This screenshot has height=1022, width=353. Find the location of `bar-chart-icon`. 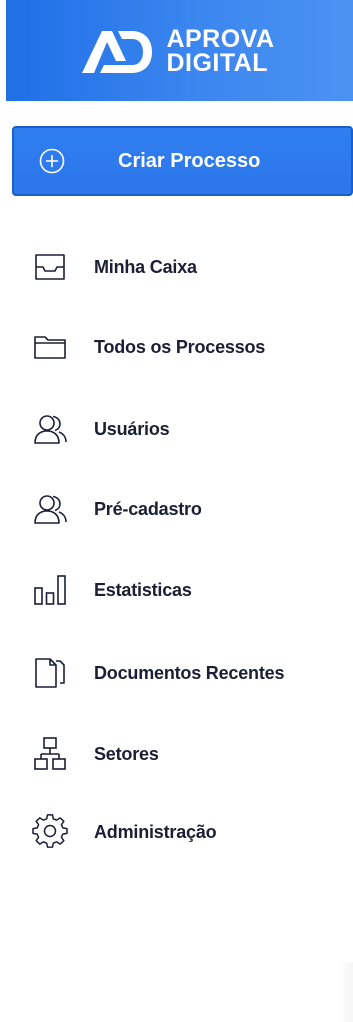

bar-chart-icon is located at coordinates (50, 590).